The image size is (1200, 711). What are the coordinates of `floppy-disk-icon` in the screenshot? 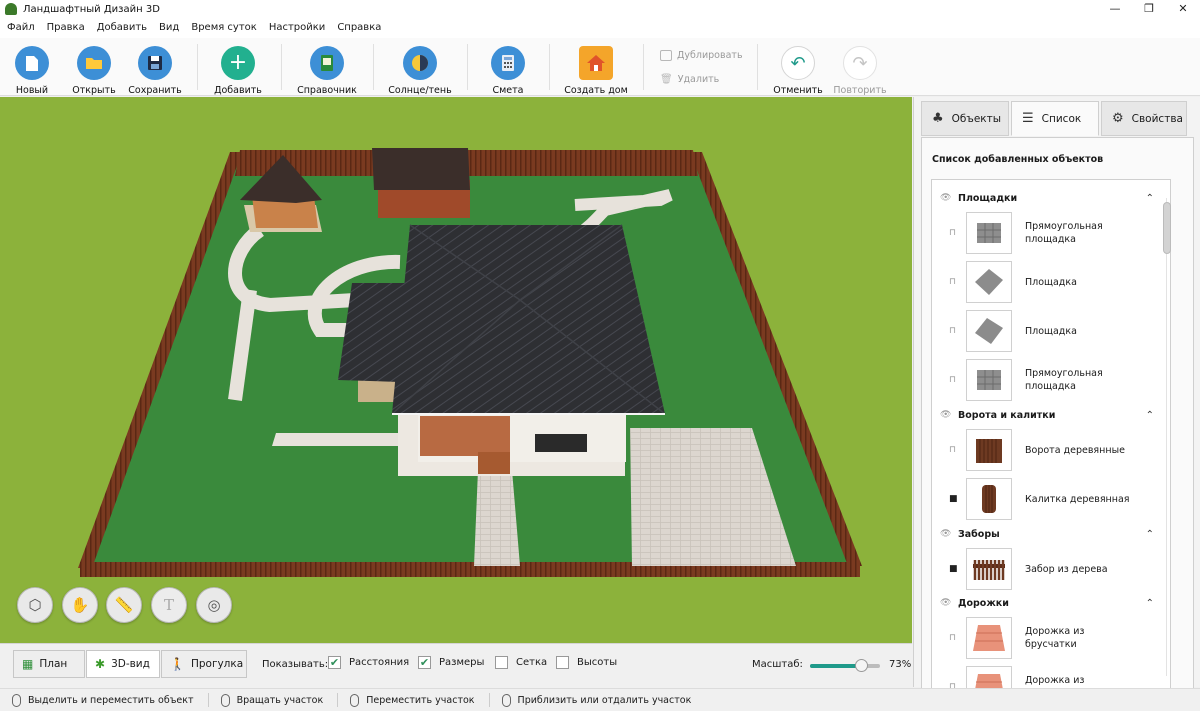 It's located at (155, 63).